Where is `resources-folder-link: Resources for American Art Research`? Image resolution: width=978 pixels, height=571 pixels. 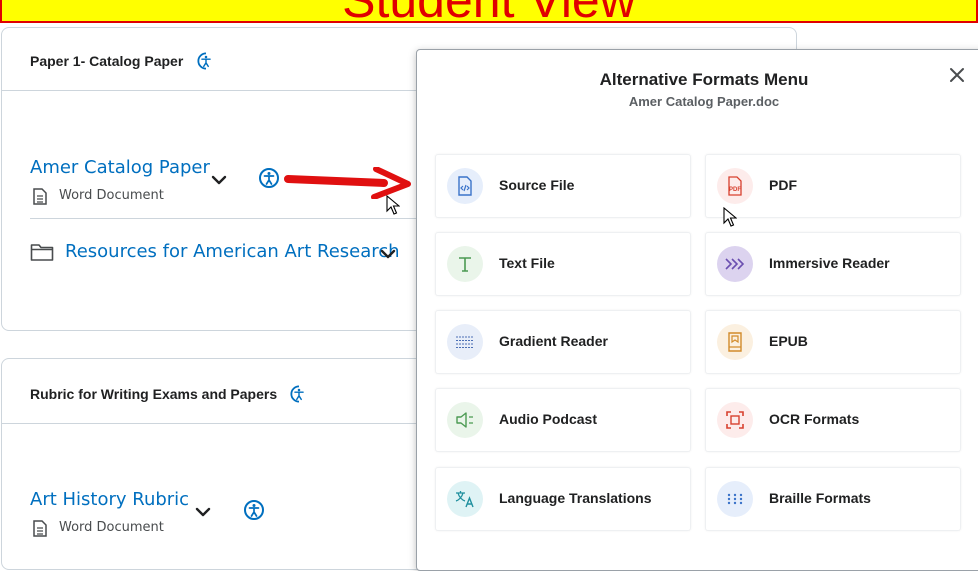
resources-folder-link: Resources for American Art Research is located at coordinates (232, 251).